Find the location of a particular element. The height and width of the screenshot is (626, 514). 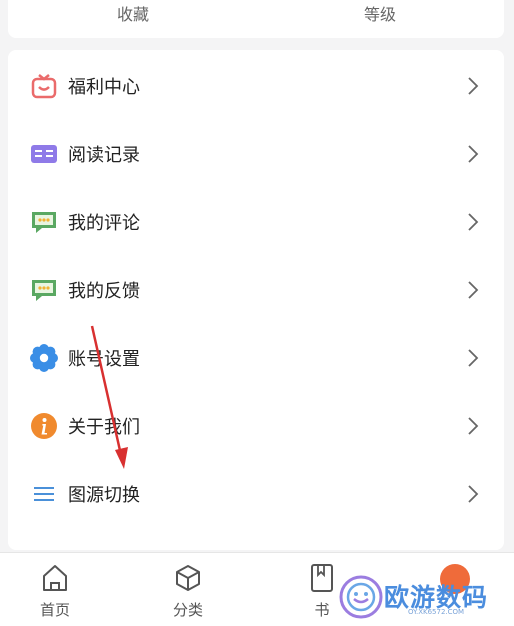

list-icon is located at coordinates (44, 494).